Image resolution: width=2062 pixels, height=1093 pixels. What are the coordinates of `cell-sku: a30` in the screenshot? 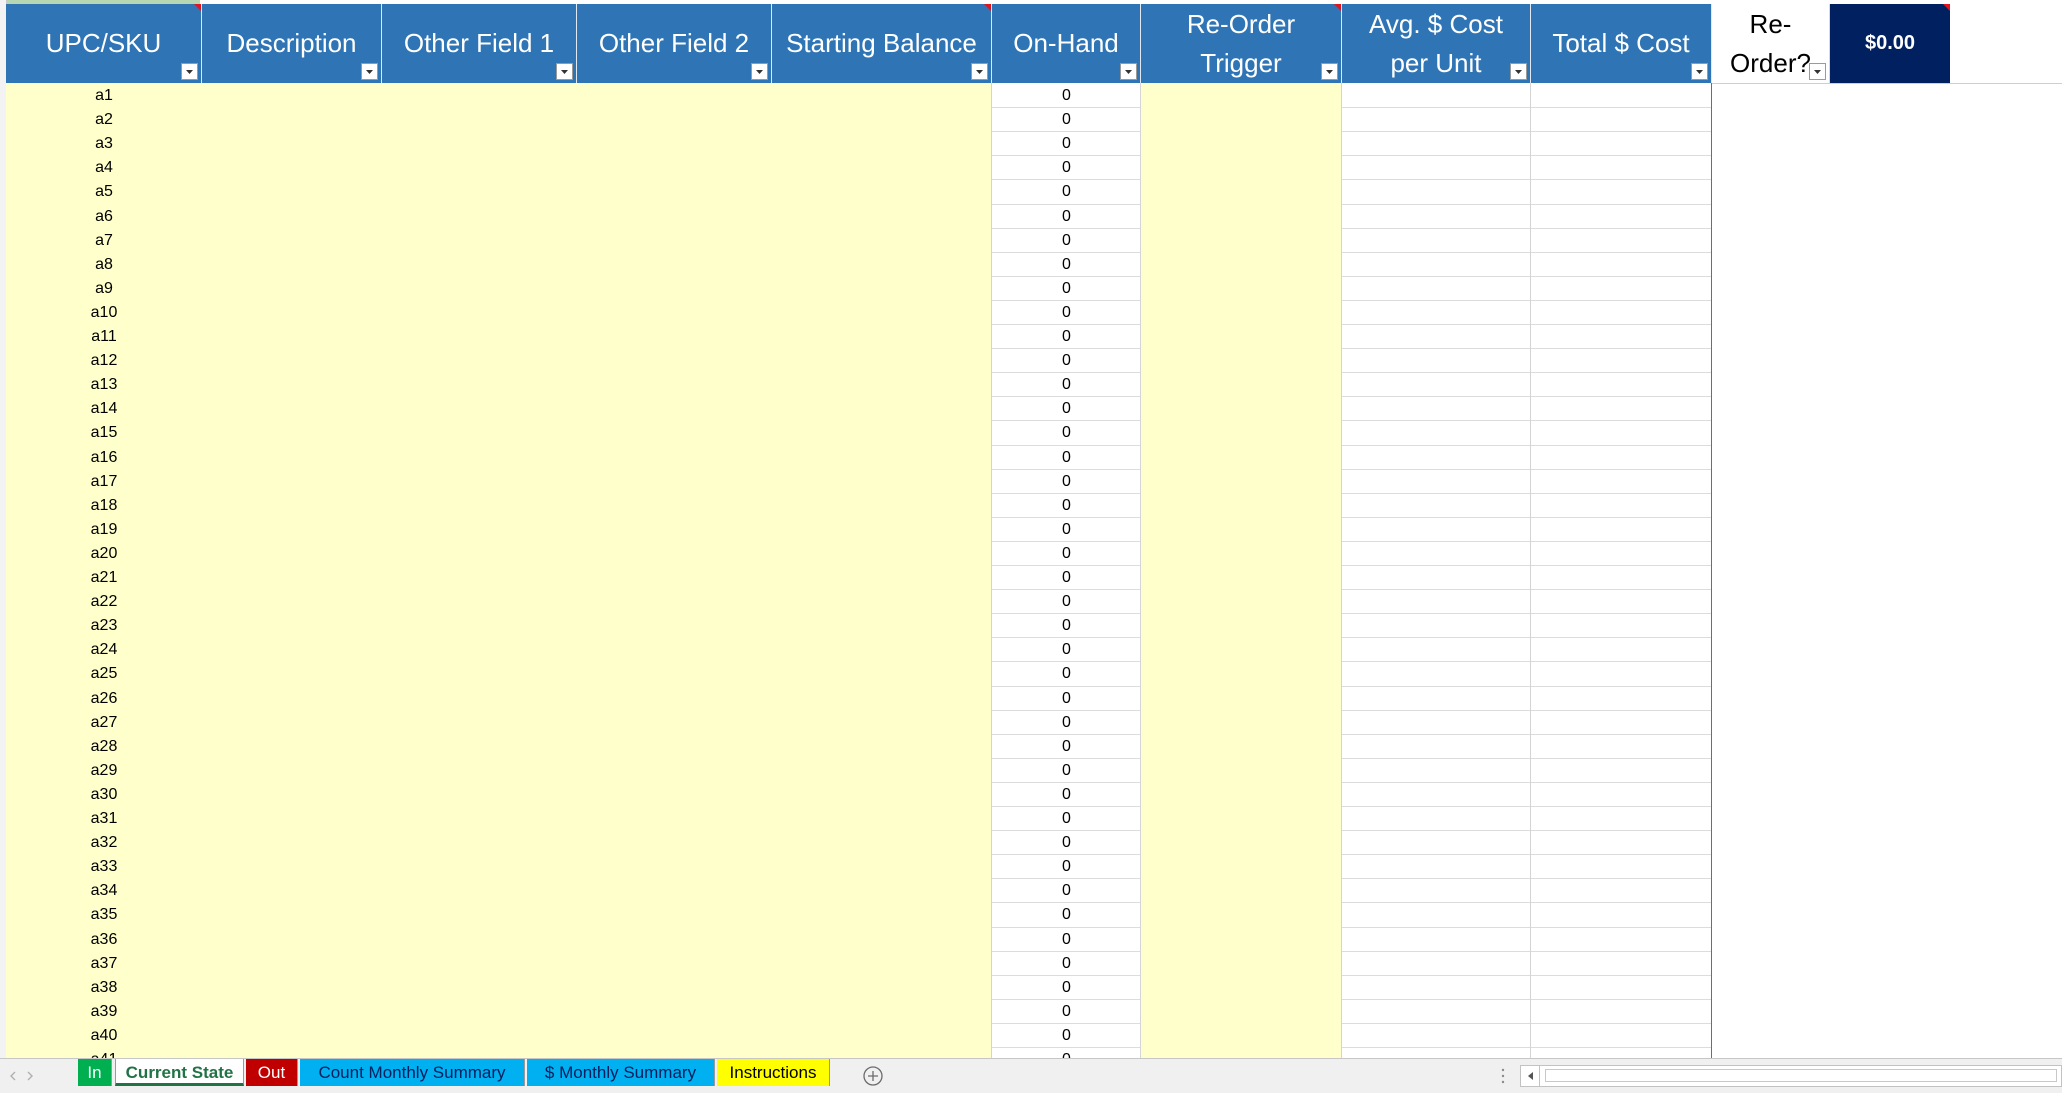 It's located at (104, 795).